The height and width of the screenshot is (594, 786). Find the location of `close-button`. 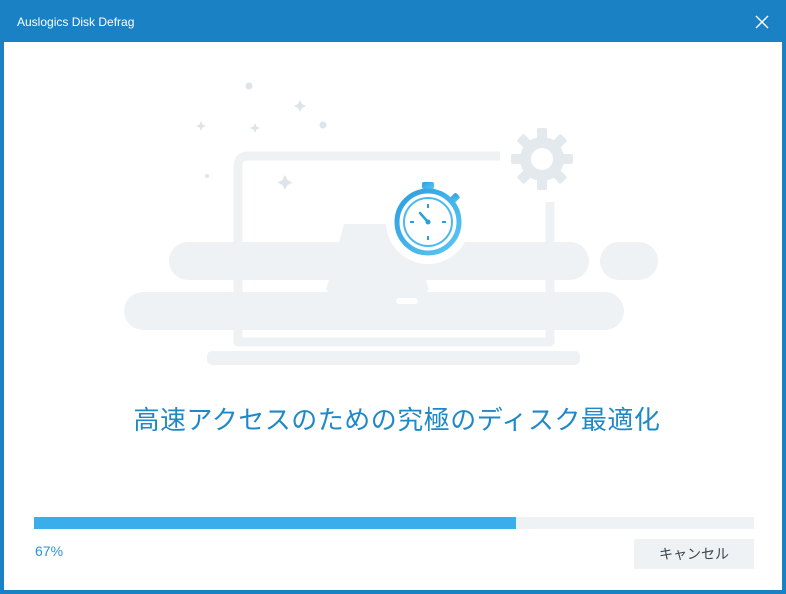

close-button is located at coordinates (762, 22).